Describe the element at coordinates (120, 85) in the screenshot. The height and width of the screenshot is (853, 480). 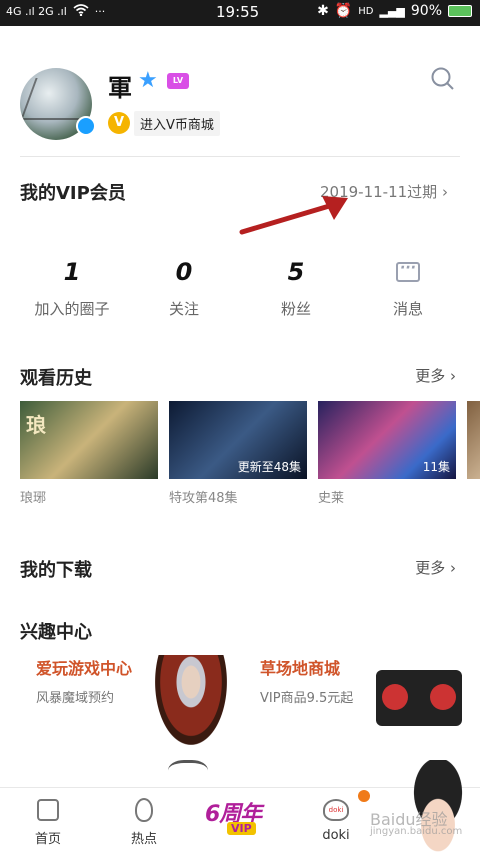
I see `username: 軍` at that location.